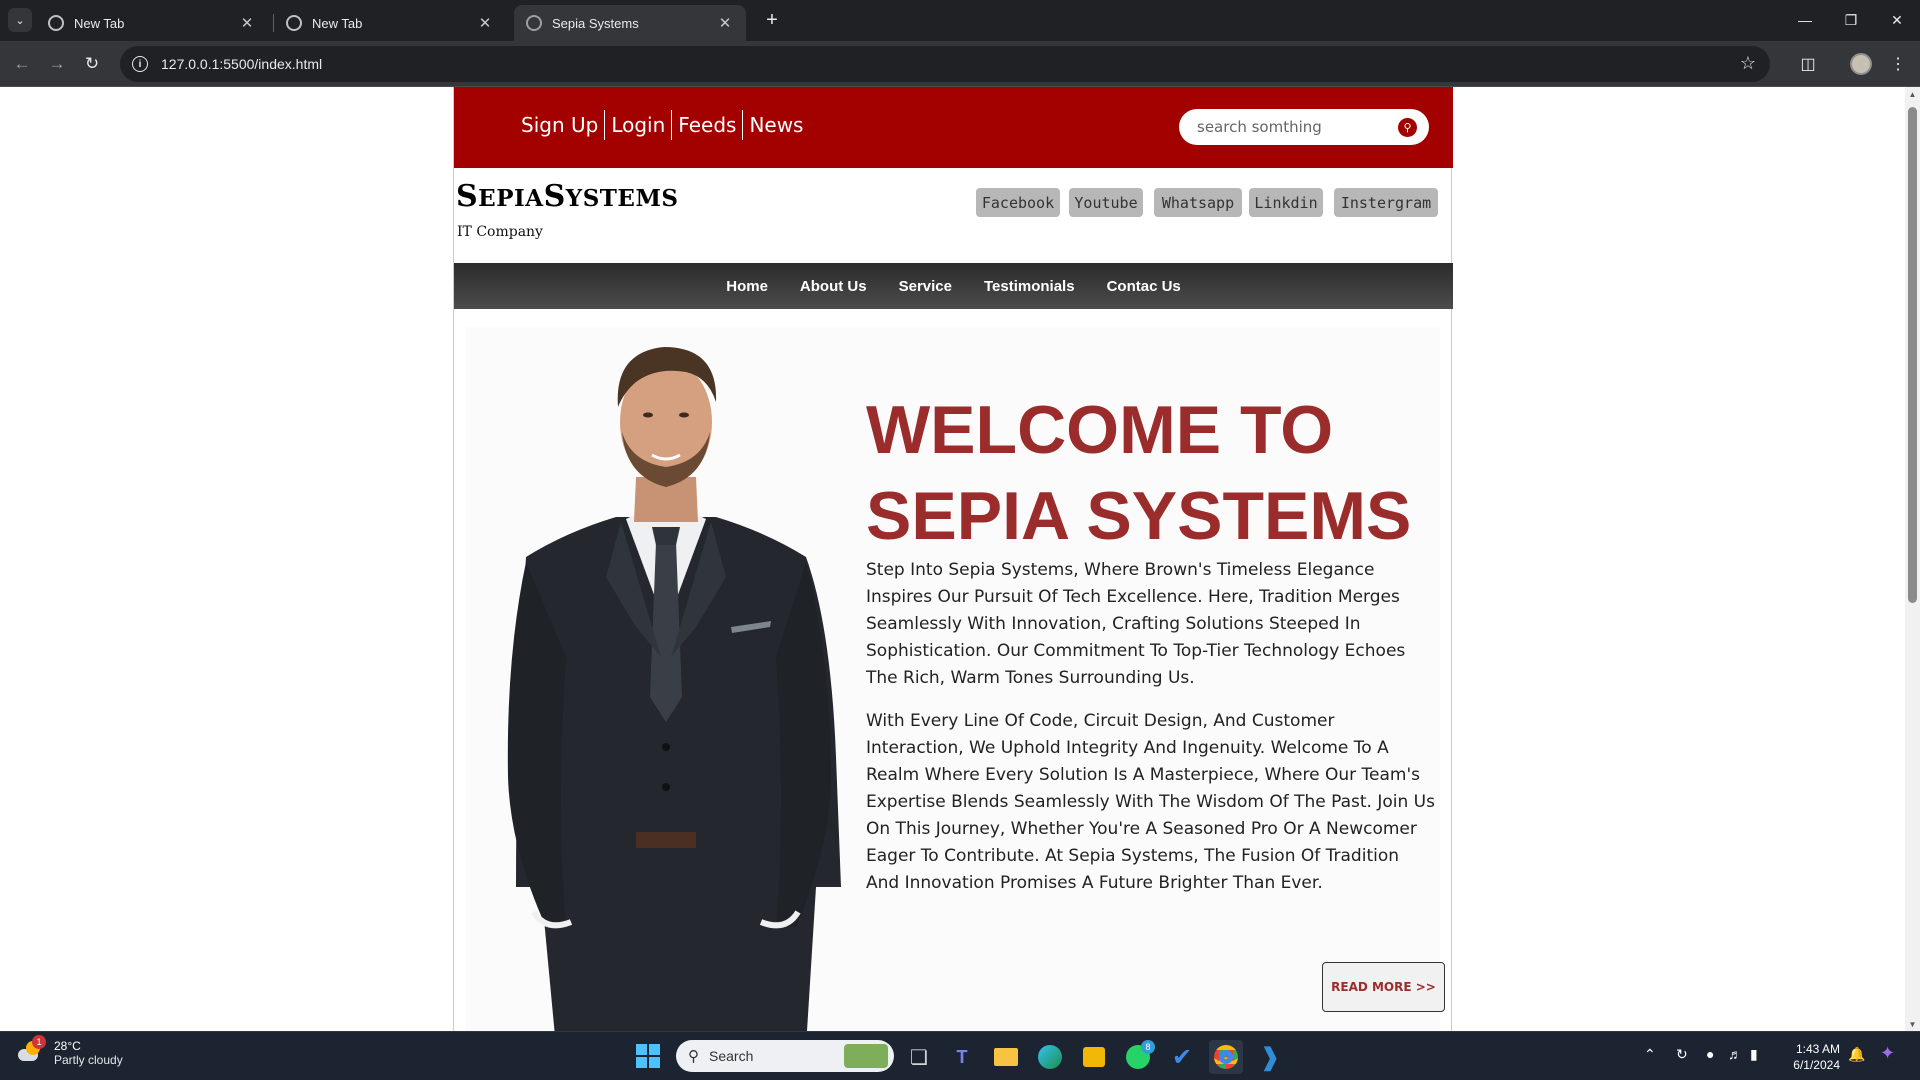 The width and height of the screenshot is (1920, 1080). Describe the element at coordinates (1808, 64) in the screenshot. I see `extensions-puzzle-icon: ◫` at that location.